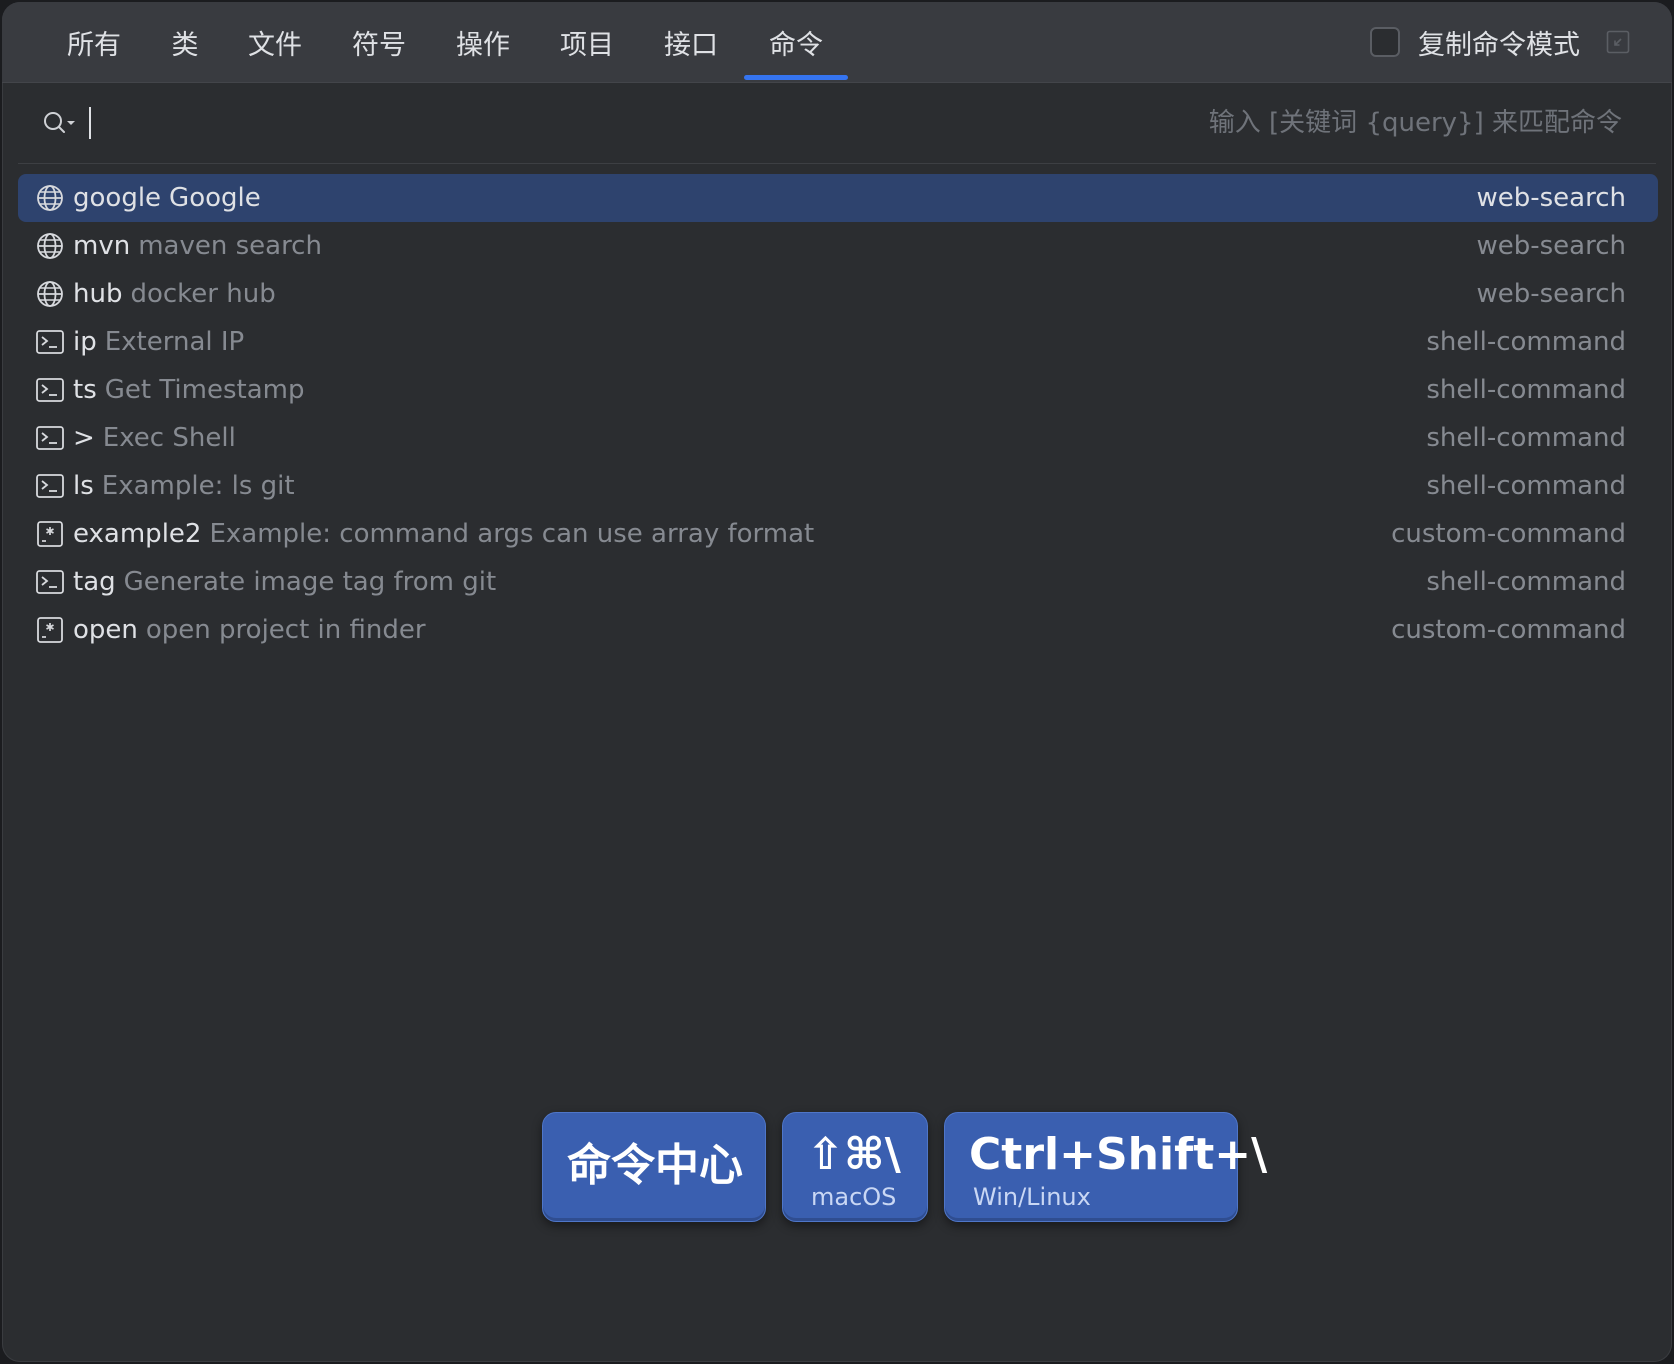 This screenshot has width=1674, height=1364. What do you see at coordinates (198, 486) in the screenshot?
I see `command-description: Example: ls git` at bounding box center [198, 486].